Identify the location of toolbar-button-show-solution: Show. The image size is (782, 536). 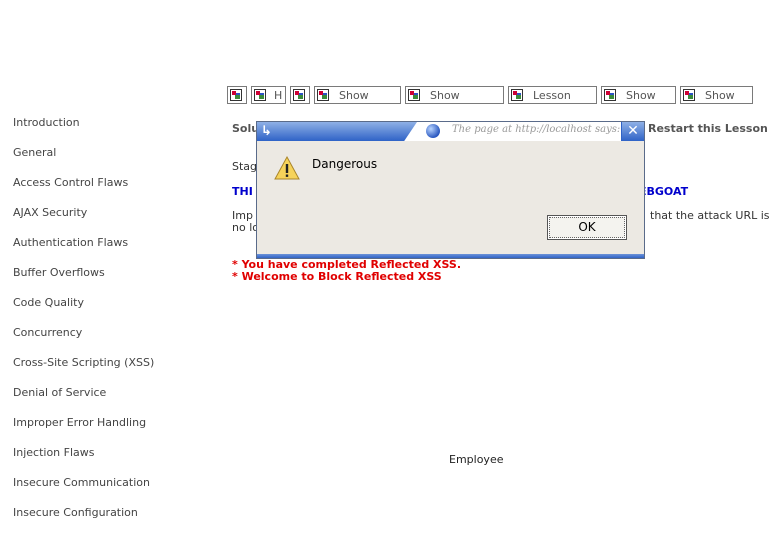
(716, 95).